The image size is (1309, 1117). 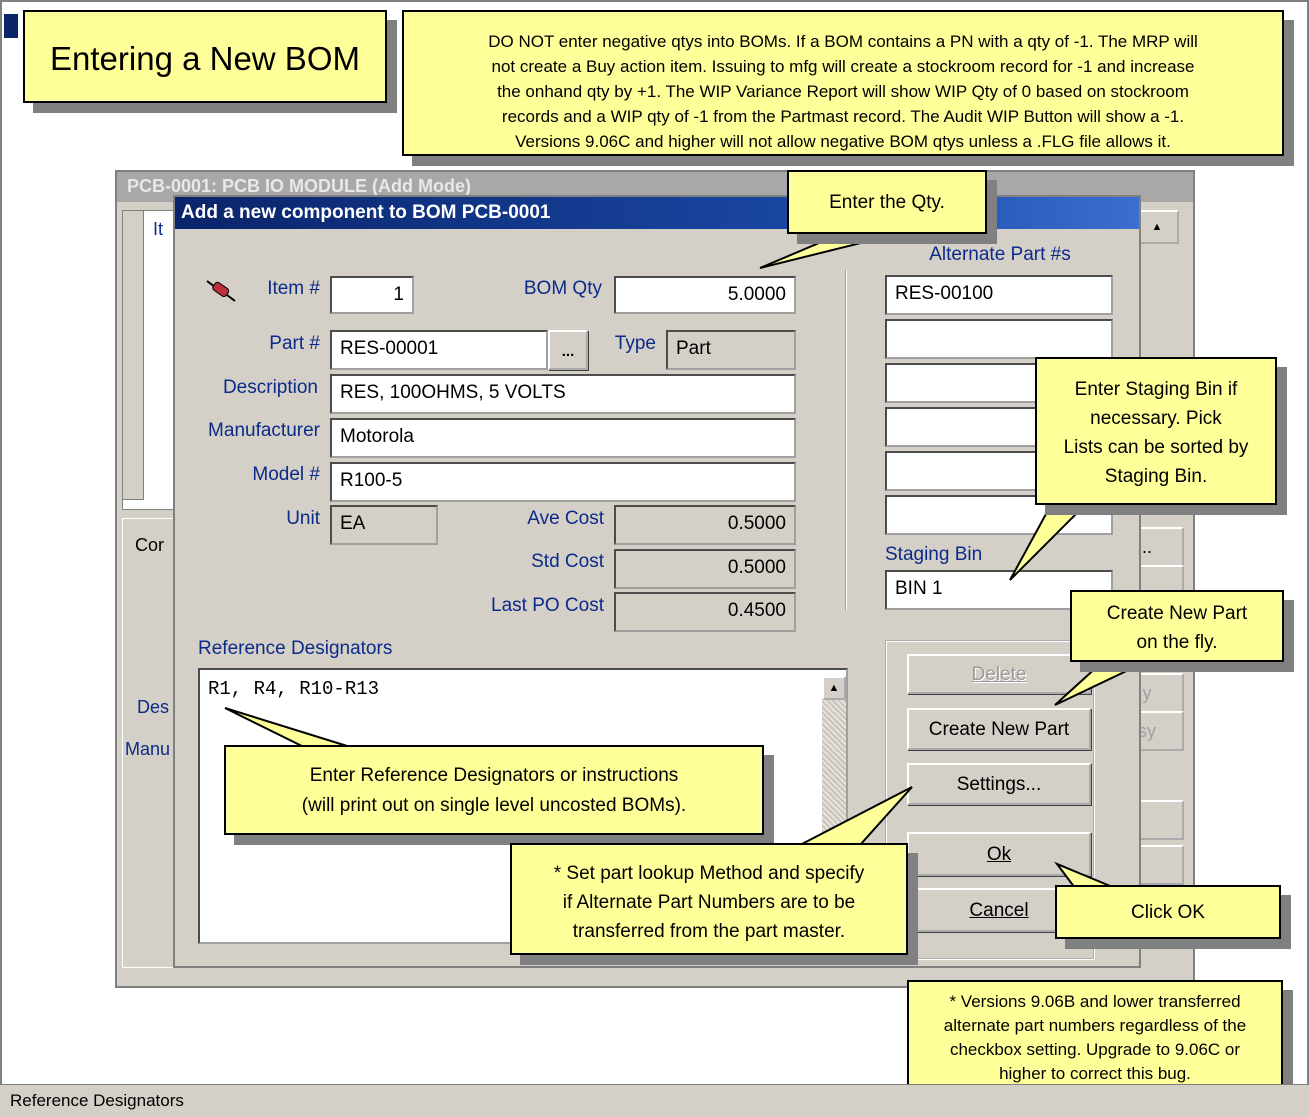 What do you see at coordinates (150, 545) in the screenshot?
I see `bom-panel-label-1: Cor` at bounding box center [150, 545].